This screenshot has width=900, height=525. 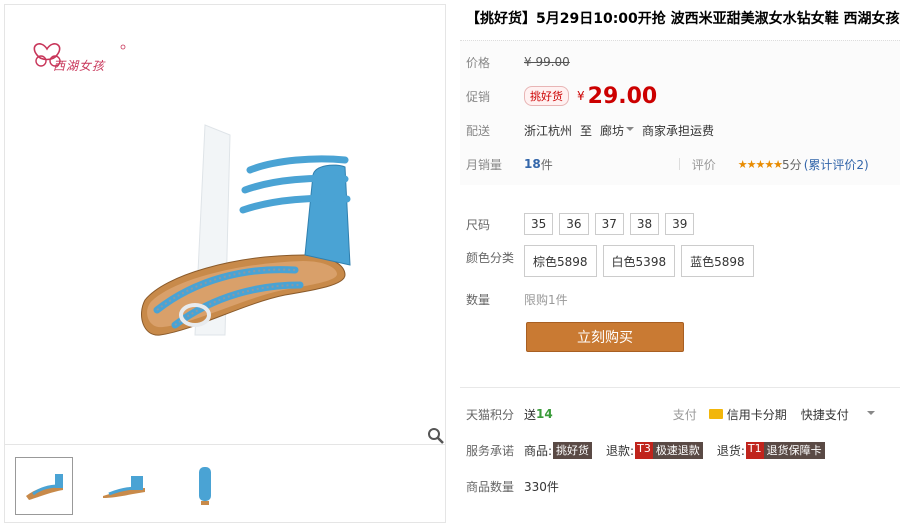 What do you see at coordinates (622, 96) in the screenshot?
I see `promo-price: 29.00` at bounding box center [622, 96].